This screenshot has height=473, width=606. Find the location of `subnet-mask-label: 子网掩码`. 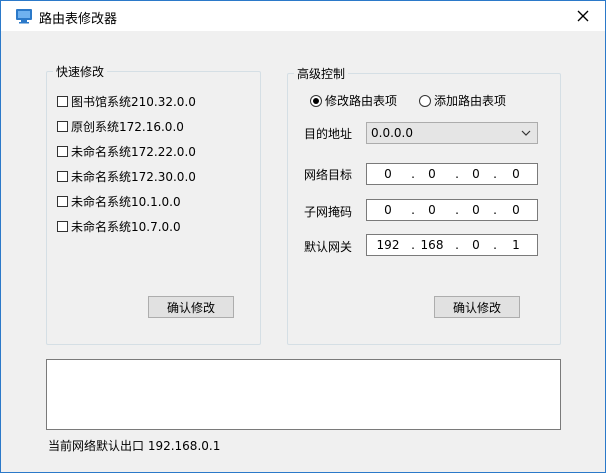

subnet-mask-label: 子网掩码 is located at coordinates (328, 212).